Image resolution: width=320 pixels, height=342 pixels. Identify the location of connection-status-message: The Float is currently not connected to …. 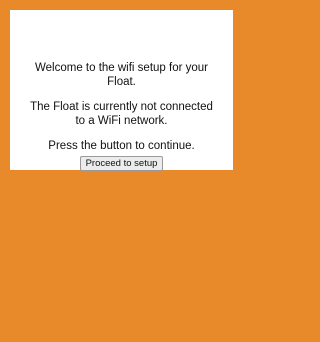
(121, 114).